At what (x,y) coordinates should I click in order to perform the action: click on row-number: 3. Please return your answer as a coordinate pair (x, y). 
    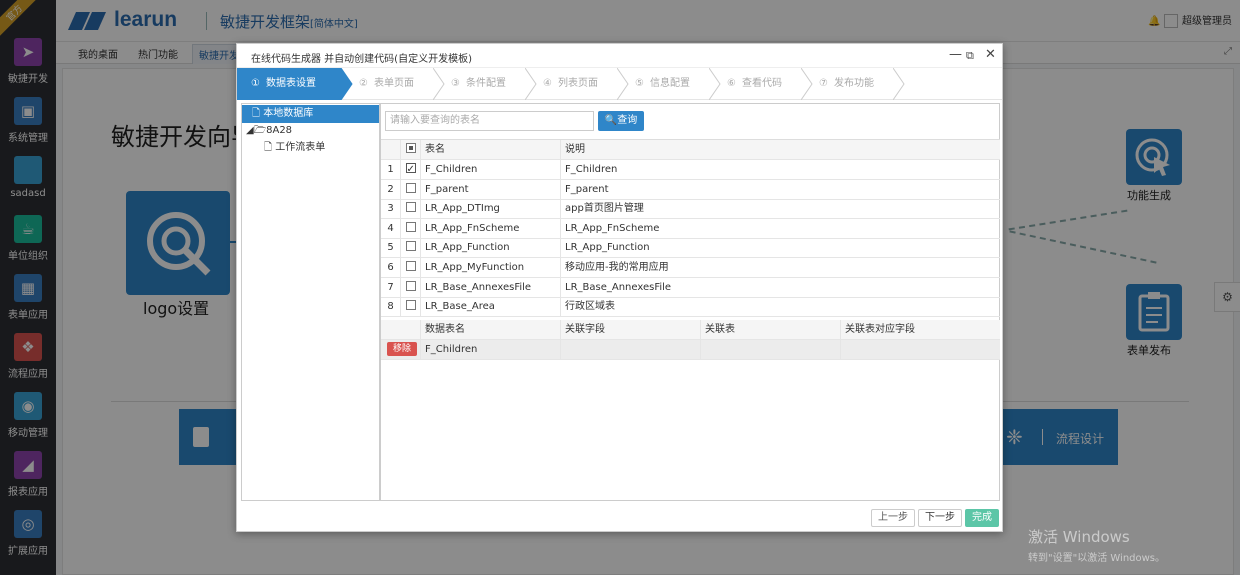
    Looking at the image, I should click on (391, 209).